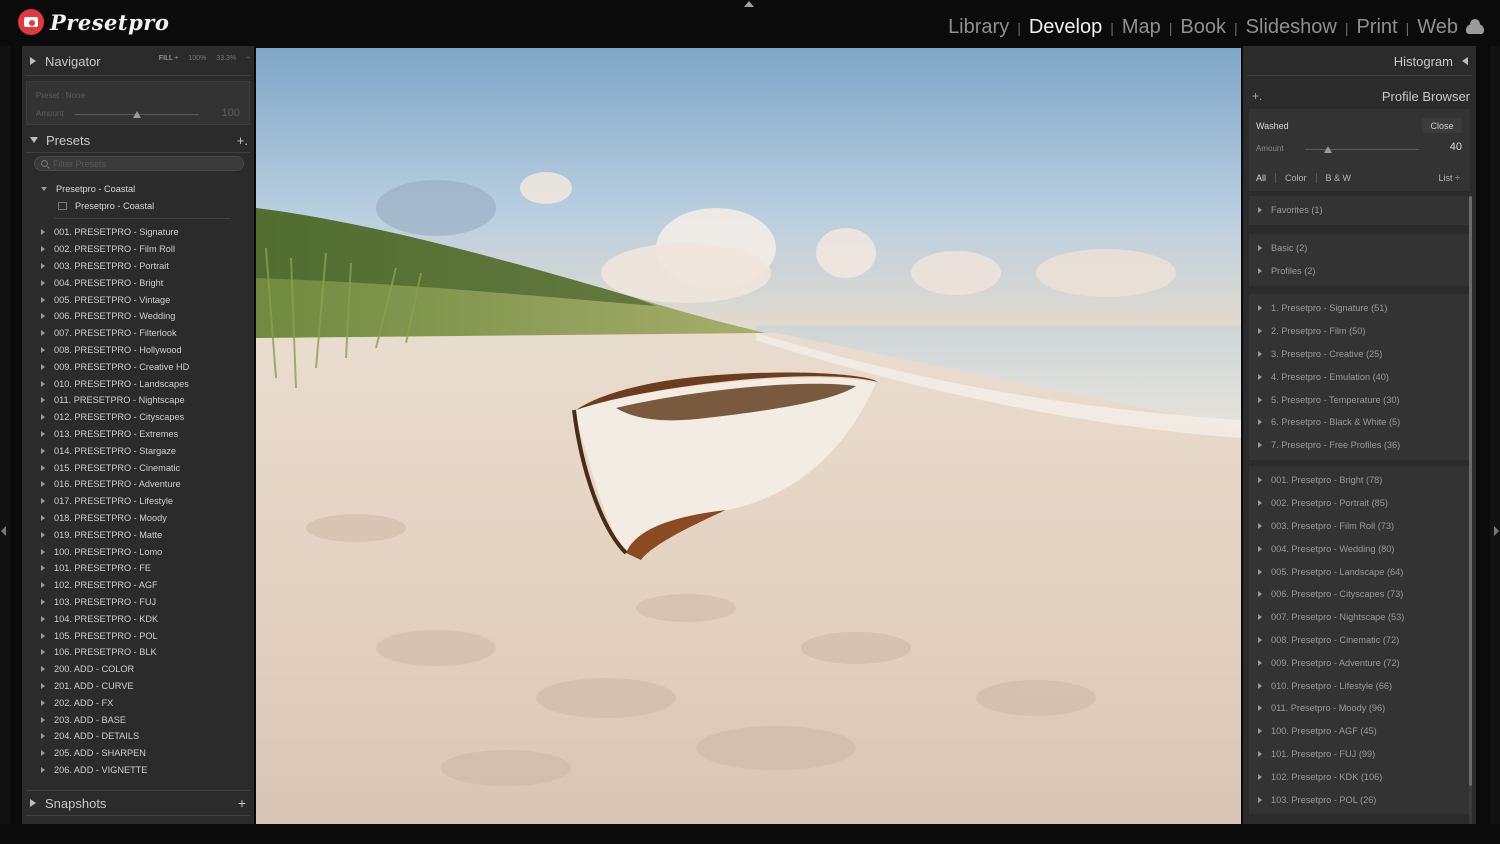 The height and width of the screenshot is (844, 1500). I want to click on profile-group-item: 005. Presetpro - Landscape (64), so click(1359, 571).